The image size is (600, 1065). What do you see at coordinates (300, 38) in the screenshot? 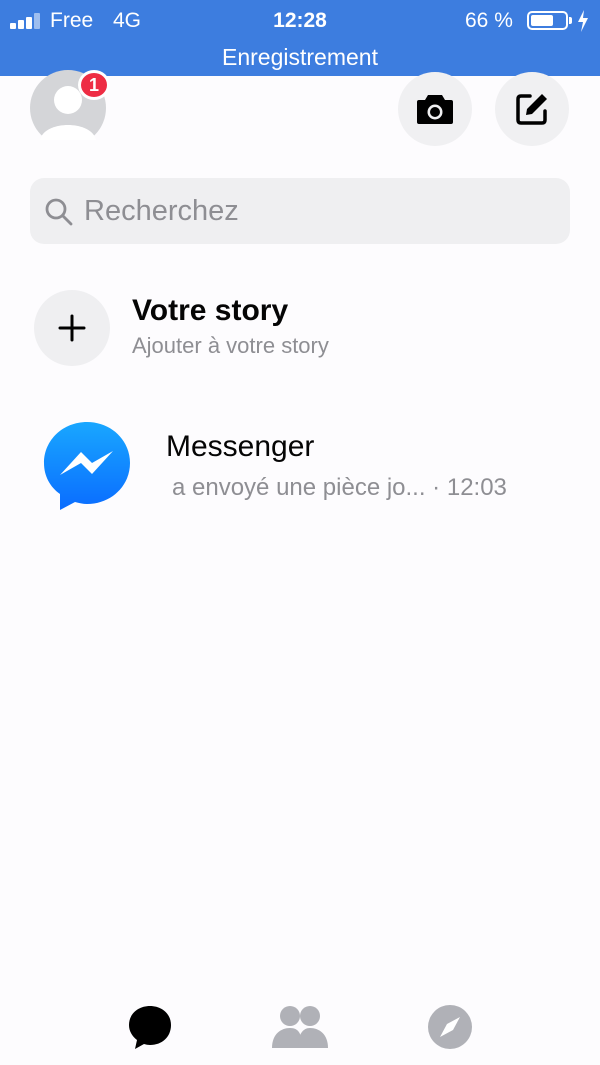
I see `status-bar: Free 4G 12:28 66 % Enregistrement` at bounding box center [300, 38].